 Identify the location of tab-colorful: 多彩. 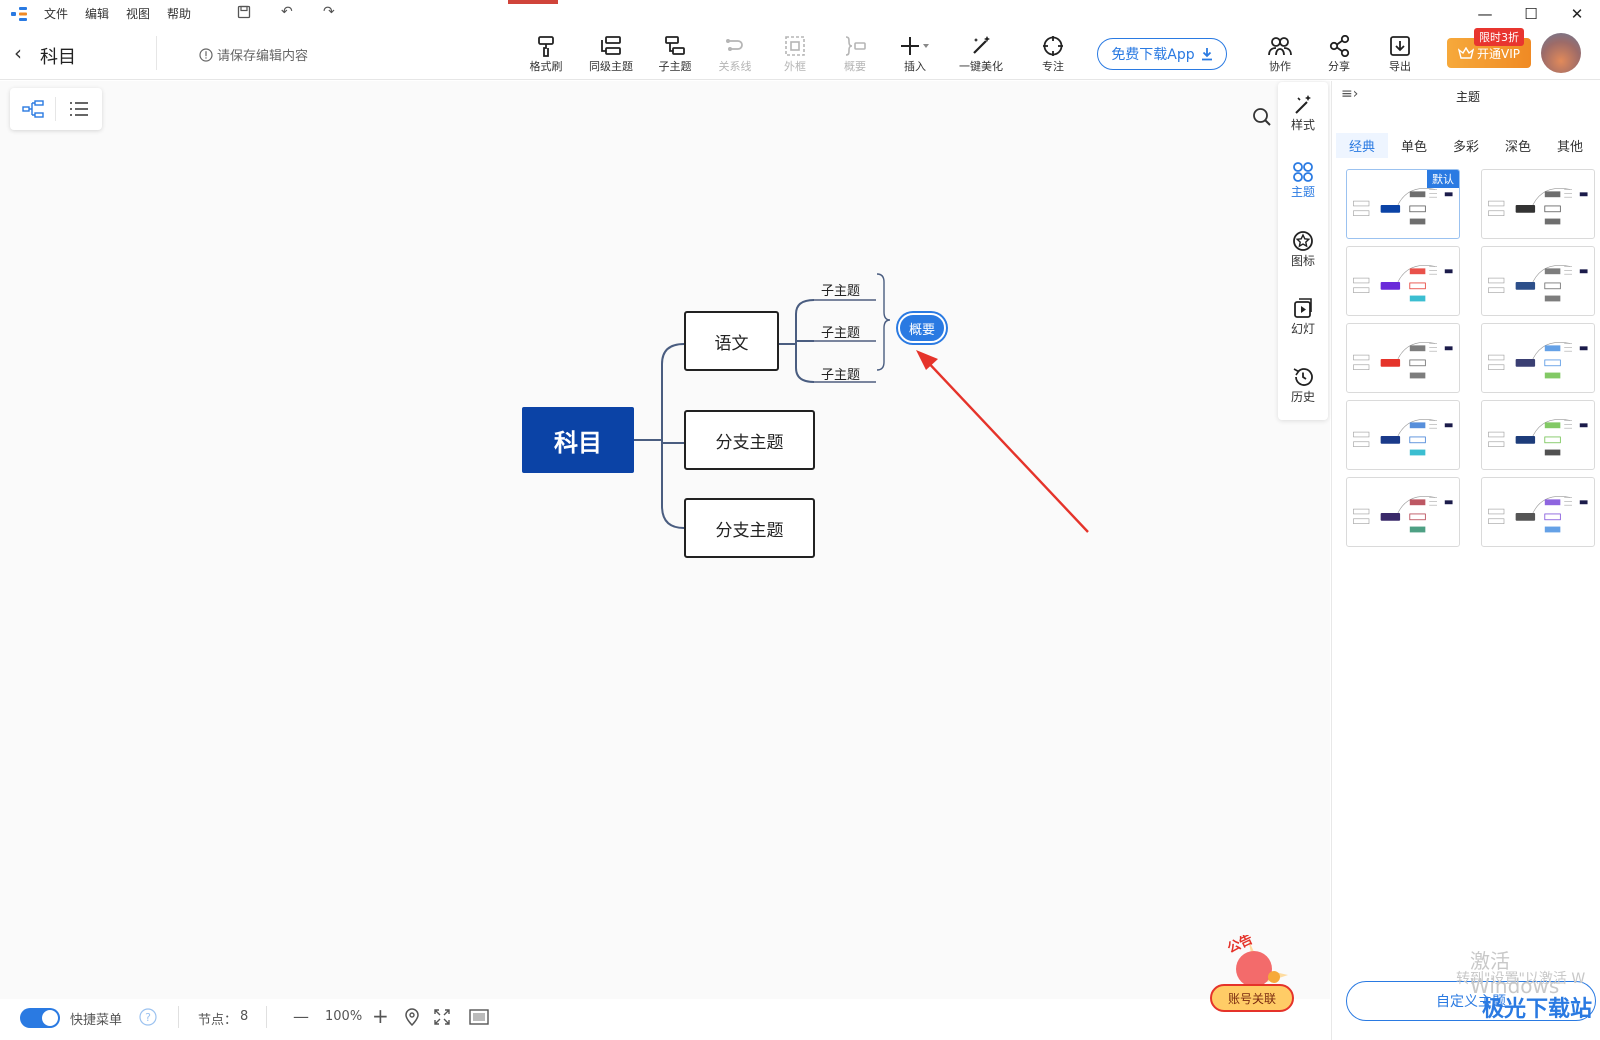
(1466, 145).